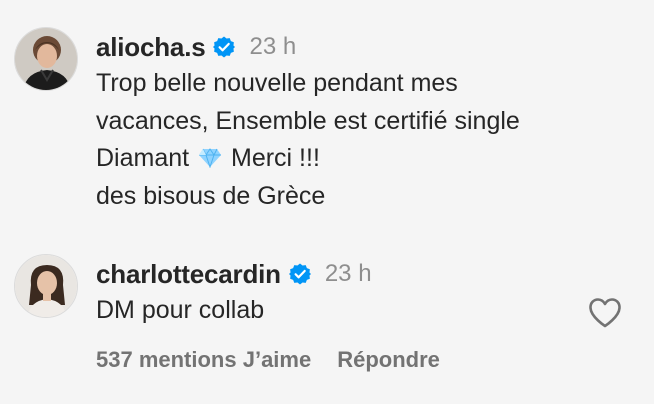 This screenshot has width=654, height=404. Describe the element at coordinates (605, 313) in the screenshot. I see `like-heart-icon` at that location.